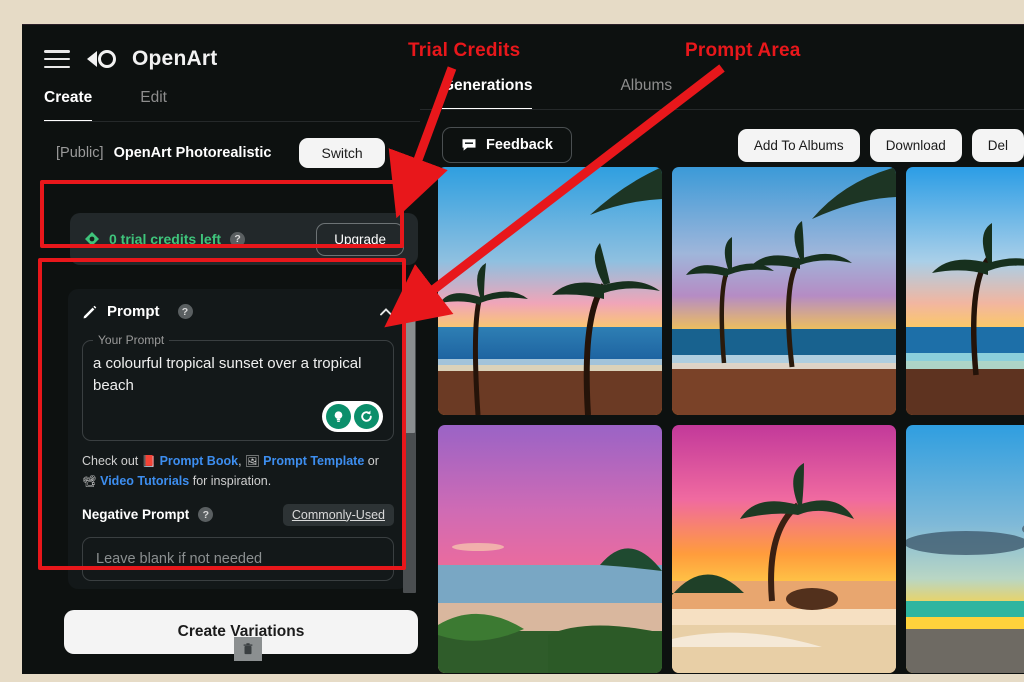 The image size is (1024, 682). Describe the element at coordinates (469, 145) in the screenshot. I see `speech-bubble-icon` at that location.